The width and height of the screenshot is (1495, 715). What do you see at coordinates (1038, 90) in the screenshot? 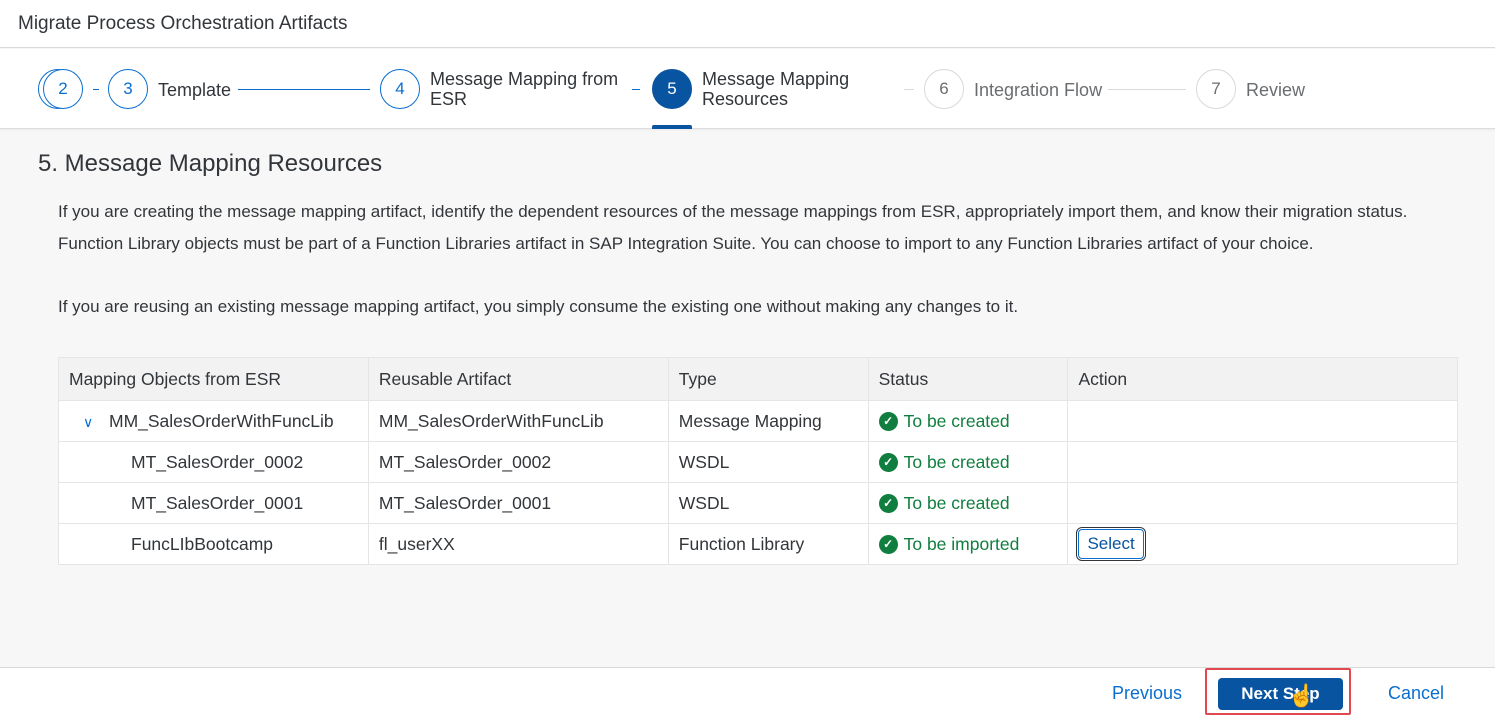
I see `wizard-step-6-label: Integration Flow` at bounding box center [1038, 90].